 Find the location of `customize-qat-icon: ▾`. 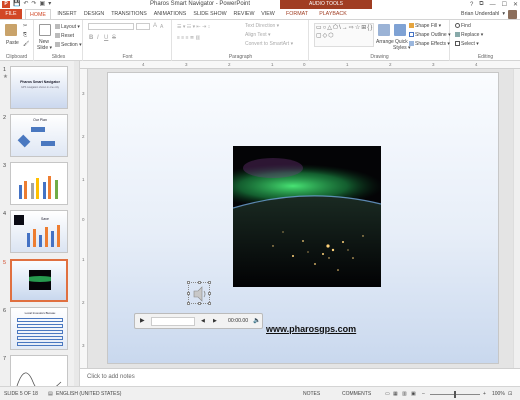

customize-qat-icon: ▾ is located at coordinates (49, 4).